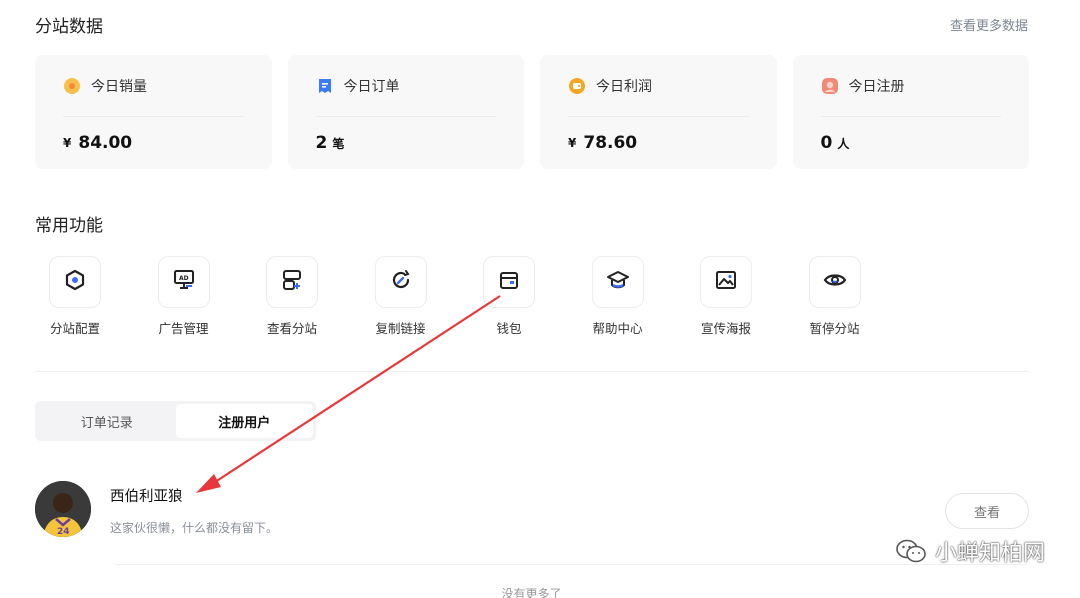 Image resolution: width=1080 pixels, height=598 pixels. Describe the element at coordinates (835, 282) in the screenshot. I see `eye-pause-icon` at that location.